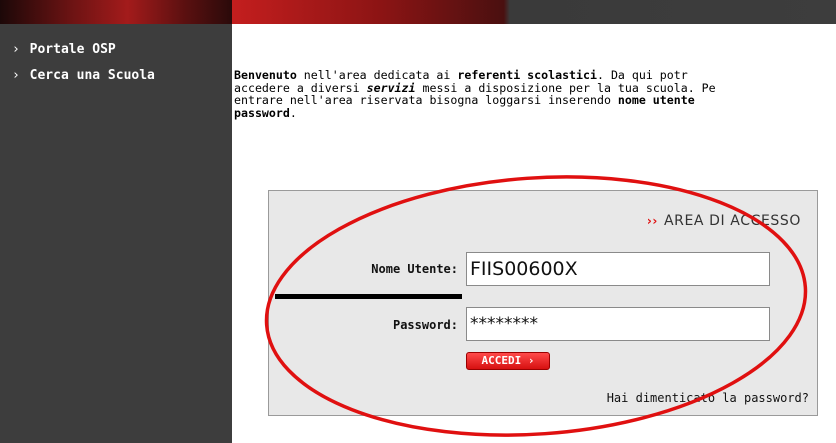 This screenshot has width=836, height=443. I want to click on double-arrow-icon: ››, so click(652, 221).